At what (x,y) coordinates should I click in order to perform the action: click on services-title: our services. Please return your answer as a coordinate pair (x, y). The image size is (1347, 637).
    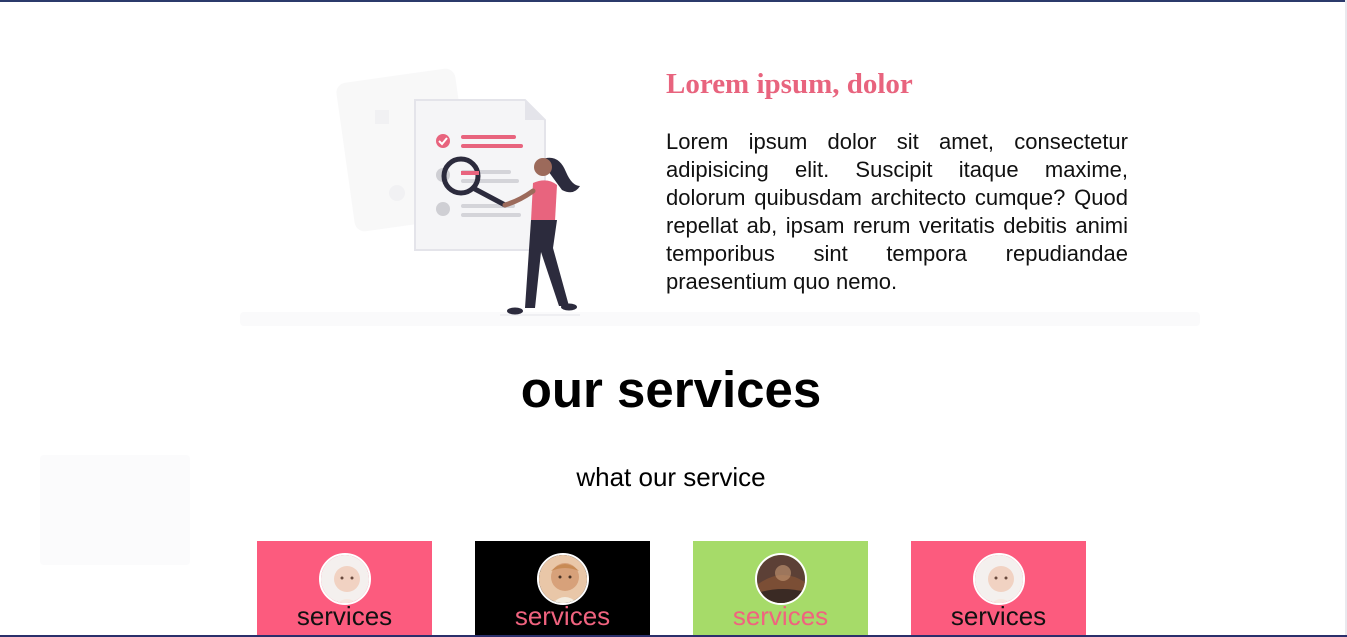
    Looking at the image, I should click on (671, 389).